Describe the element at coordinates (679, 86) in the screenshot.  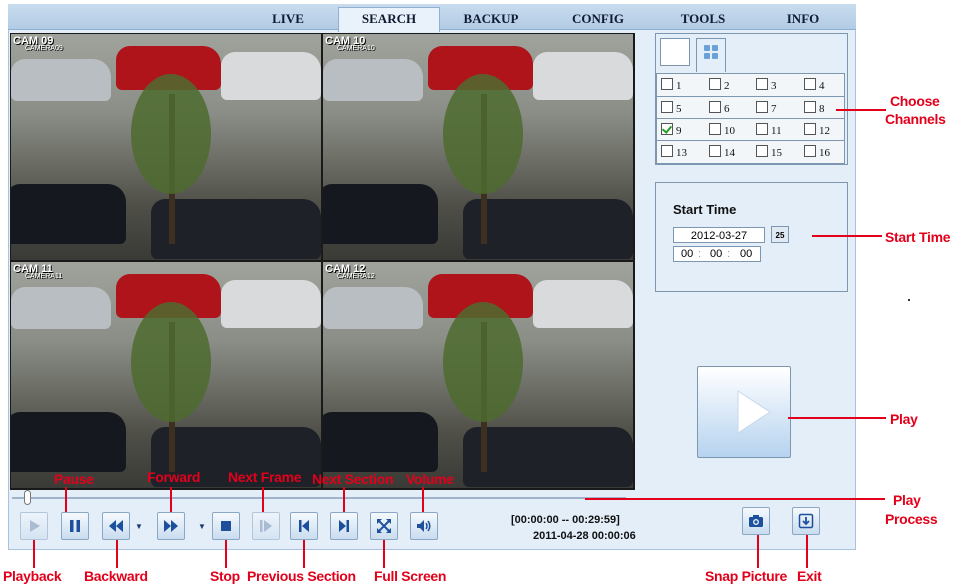
I see `channel-number: 1` at that location.